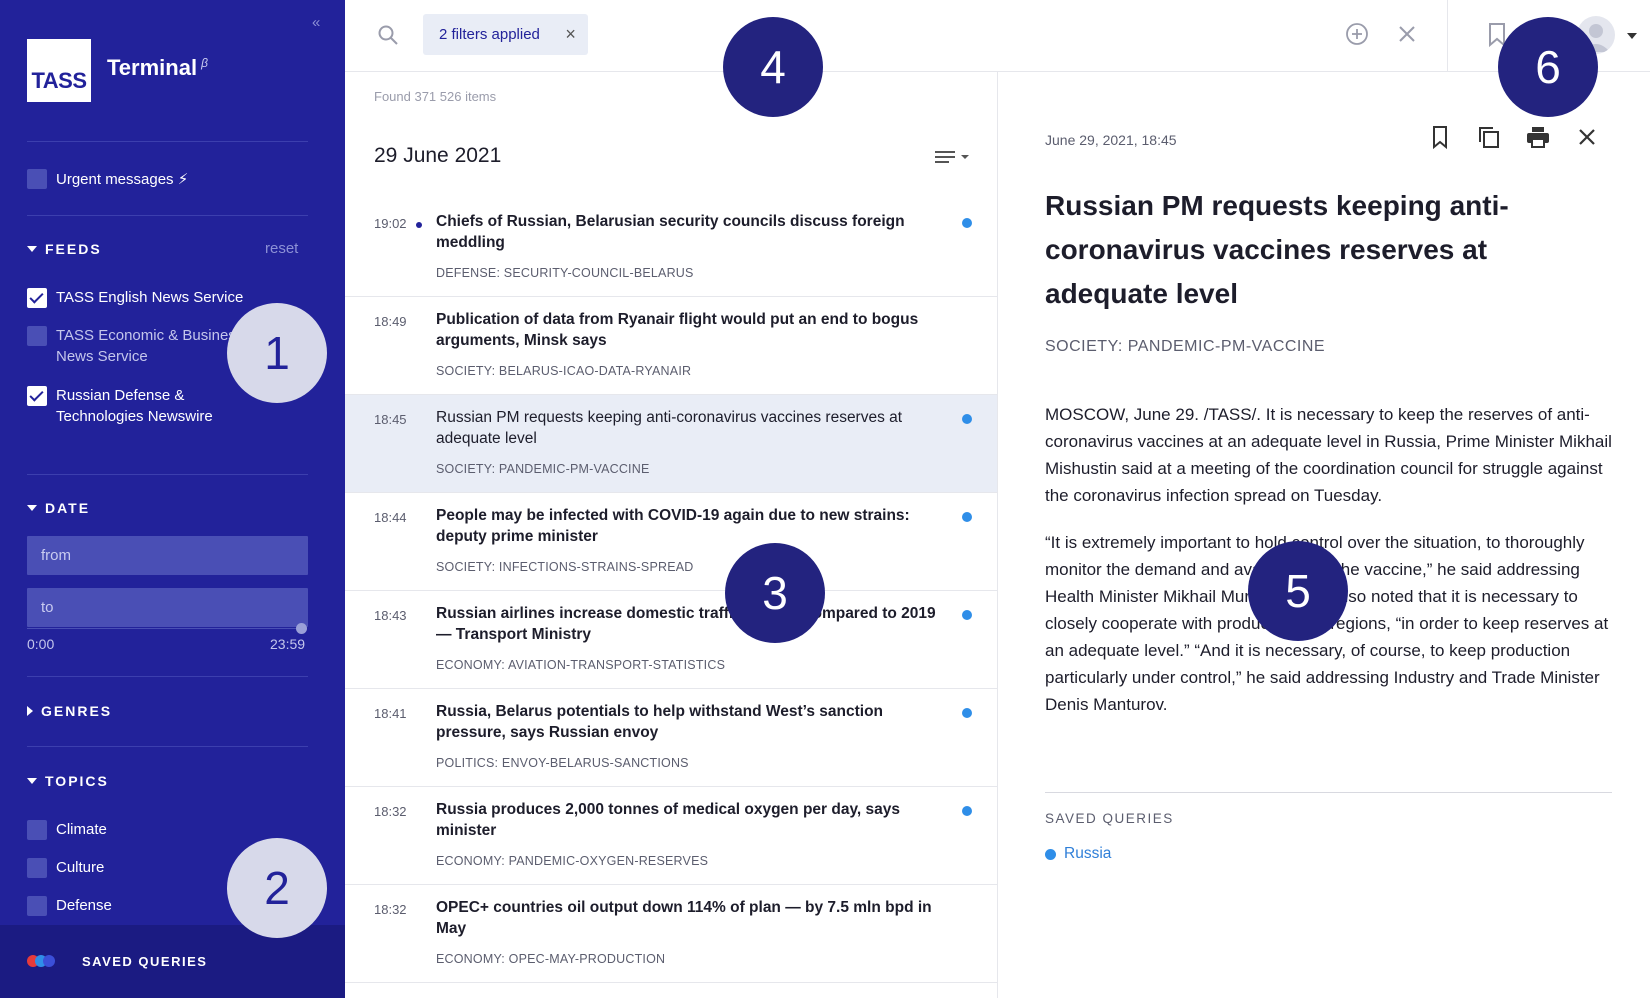 The height and width of the screenshot is (998, 1650). Describe the element at coordinates (435, 96) in the screenshot. I see `results-count: Found 371 526 items` at that location.